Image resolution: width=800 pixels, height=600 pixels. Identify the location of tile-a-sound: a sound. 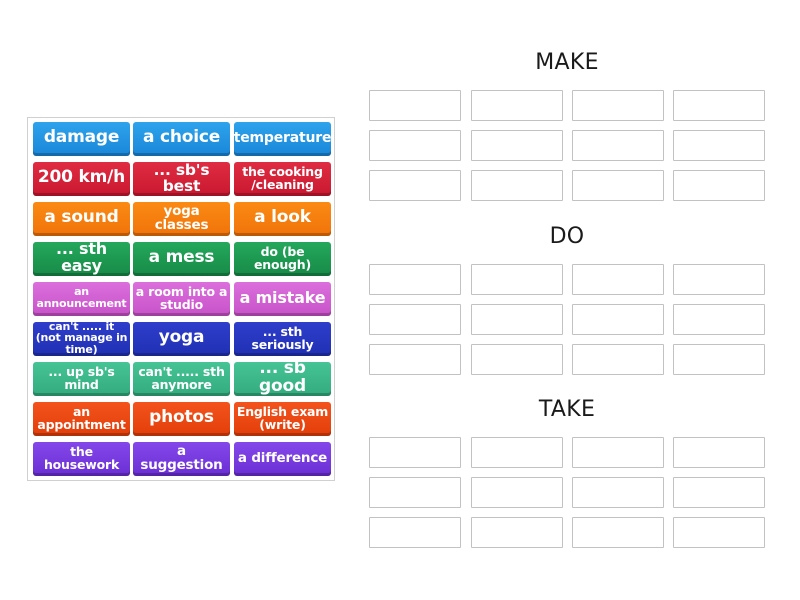
(81, 219).